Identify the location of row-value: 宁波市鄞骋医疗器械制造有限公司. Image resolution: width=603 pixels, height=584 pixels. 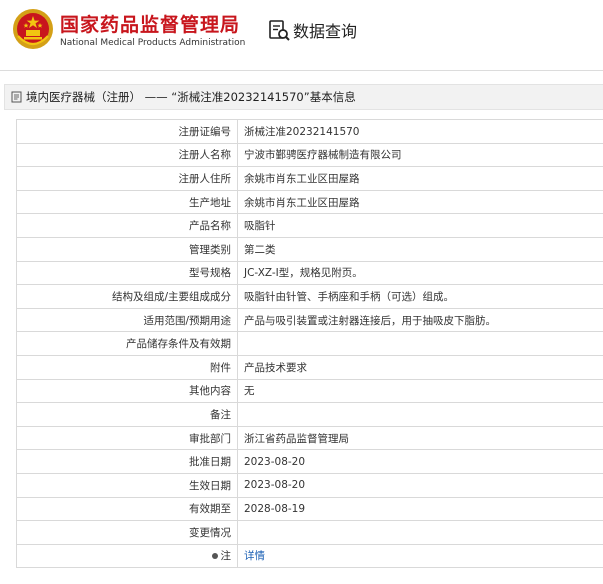
(420, 155).